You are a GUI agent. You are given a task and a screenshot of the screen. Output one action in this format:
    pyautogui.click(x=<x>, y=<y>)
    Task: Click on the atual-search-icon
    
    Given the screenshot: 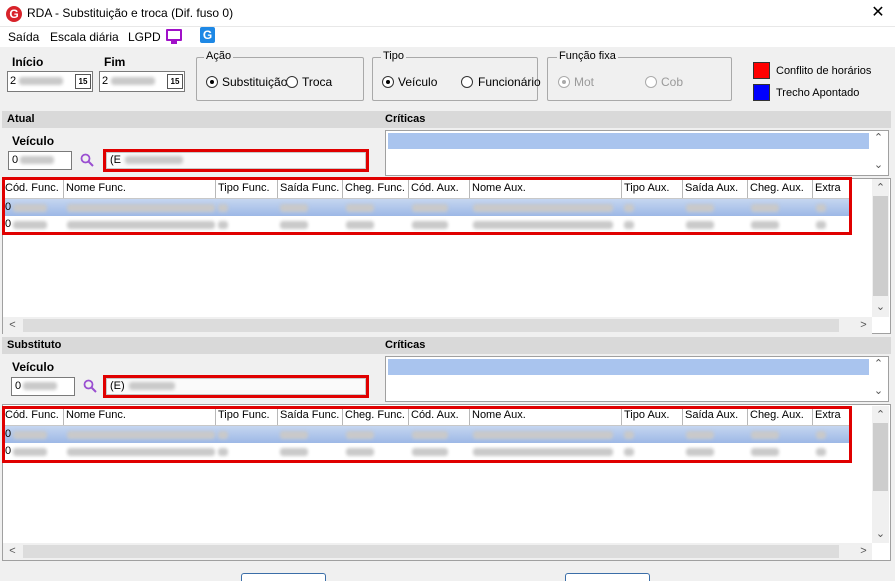 What is the action you would take?
    pyautogui.click(x=87, y=160)
    